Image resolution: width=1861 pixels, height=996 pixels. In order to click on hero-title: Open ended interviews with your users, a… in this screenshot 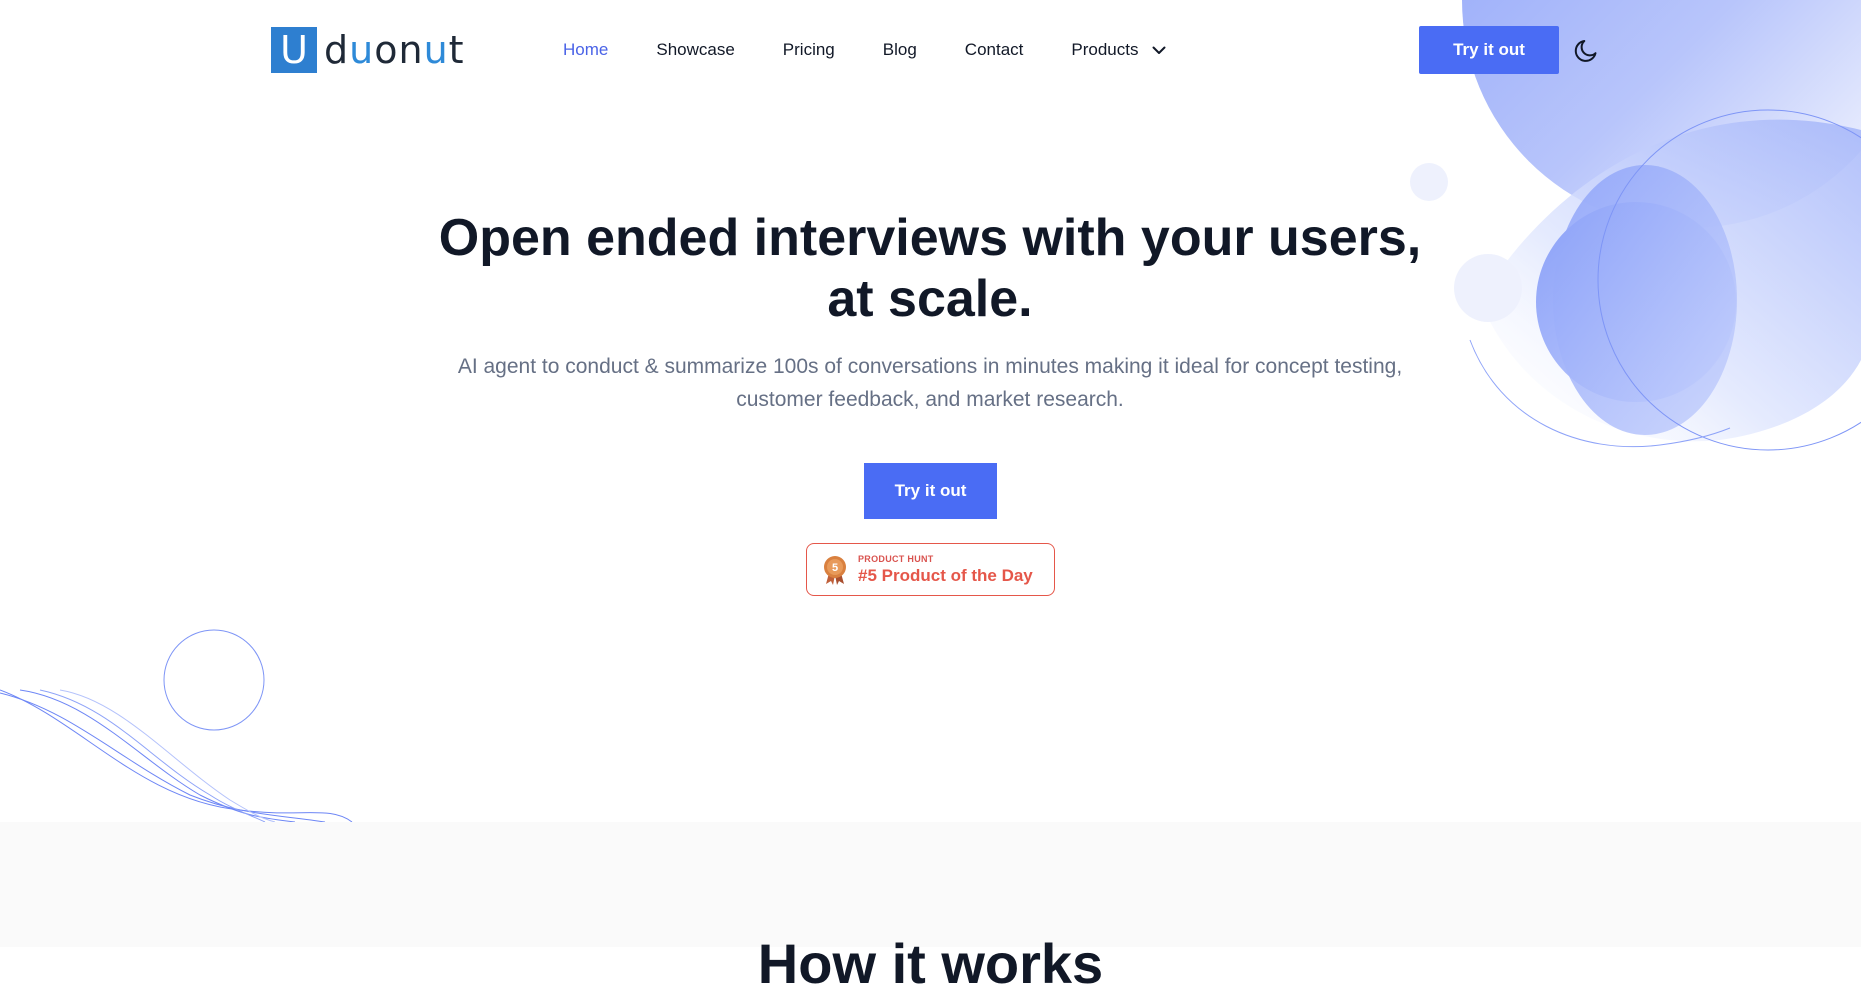, I will do `click(930, 269)`.